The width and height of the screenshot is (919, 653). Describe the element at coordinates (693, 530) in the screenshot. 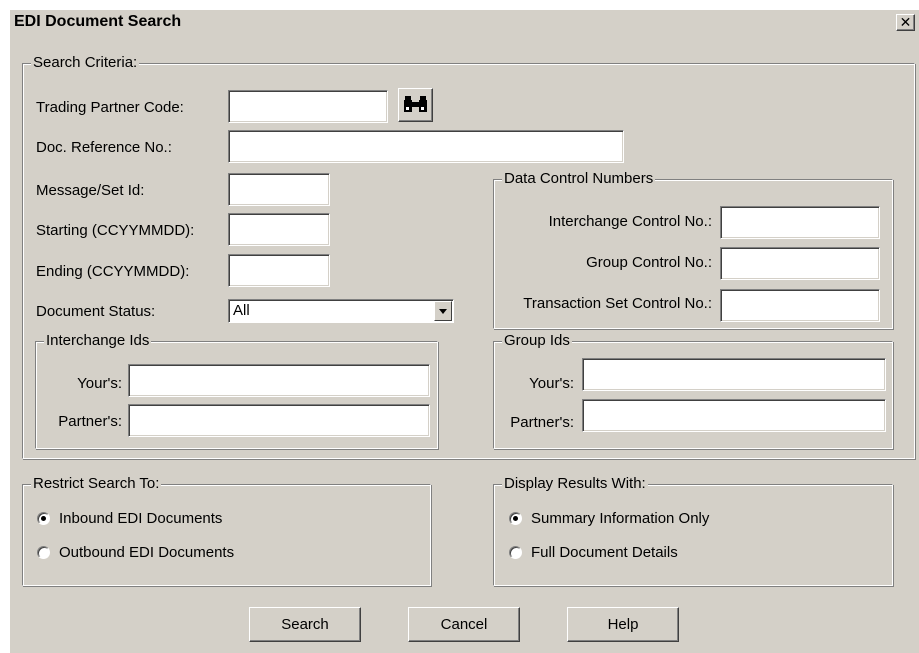

I see `display-results-group: Display Results With:` at that location.